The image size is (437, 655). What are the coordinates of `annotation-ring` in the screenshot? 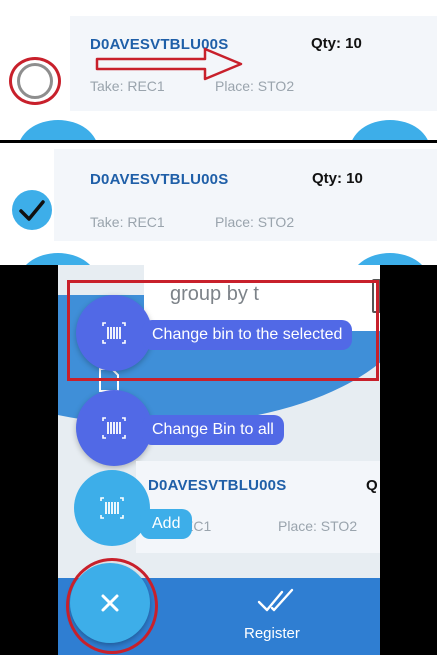 It's located at (112, 606).